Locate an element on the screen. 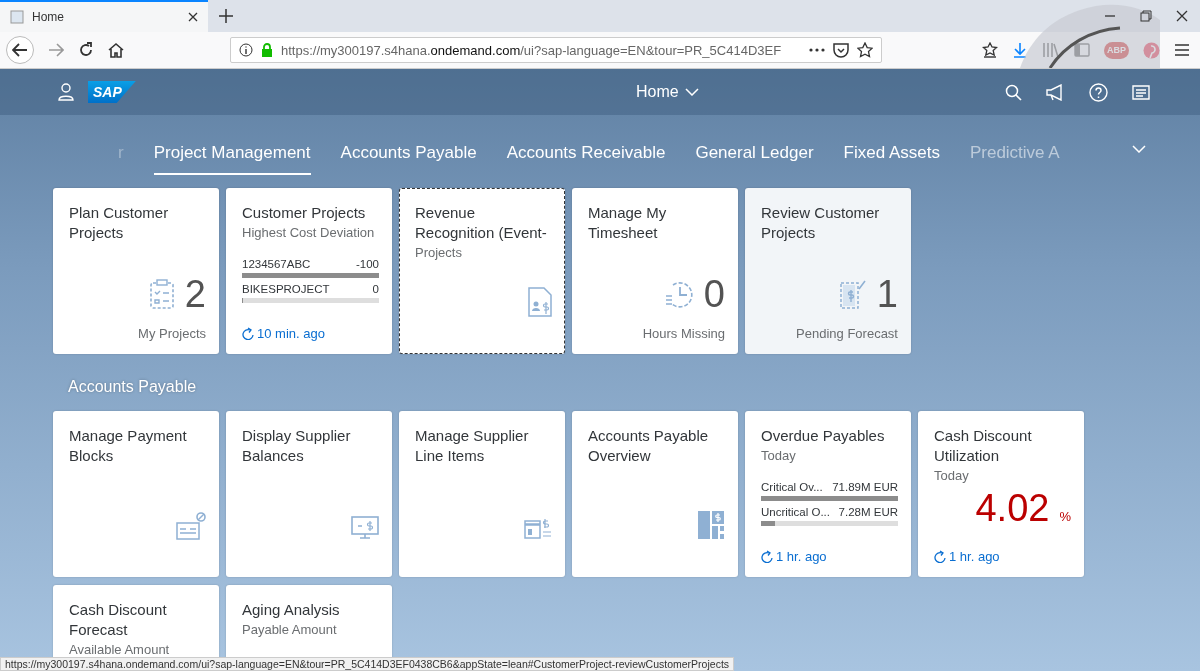  tile-title: Revenue Recognition (Event- is located at coordinates (481, 223).